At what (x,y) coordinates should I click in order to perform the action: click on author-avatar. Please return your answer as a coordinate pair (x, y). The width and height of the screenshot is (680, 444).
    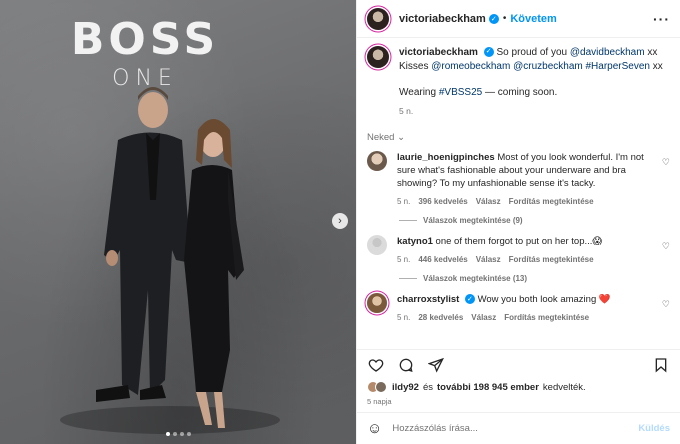
    Looking at the image, I should click on (378, 18).